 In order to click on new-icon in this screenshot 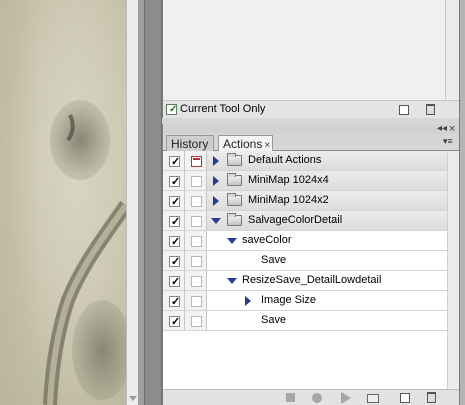, I will do `click(404, 110)`.